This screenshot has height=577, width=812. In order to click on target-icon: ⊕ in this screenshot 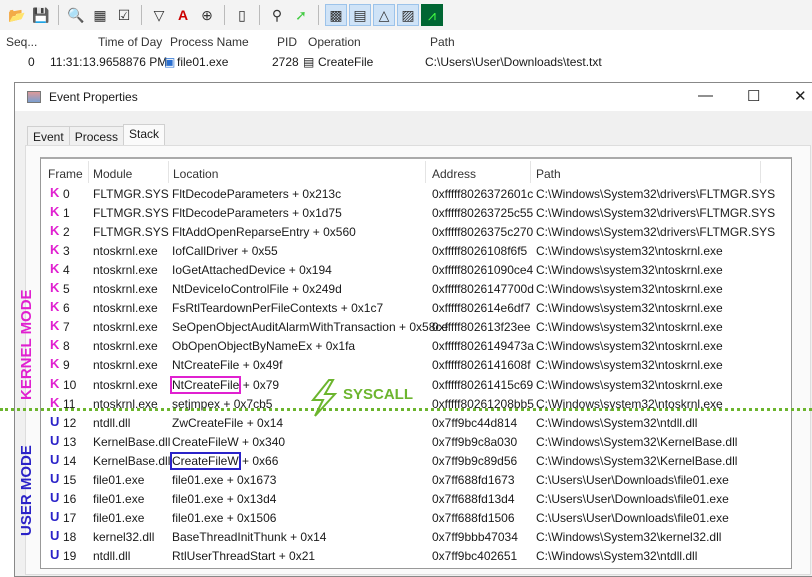, I will do `click(207, 15)`.